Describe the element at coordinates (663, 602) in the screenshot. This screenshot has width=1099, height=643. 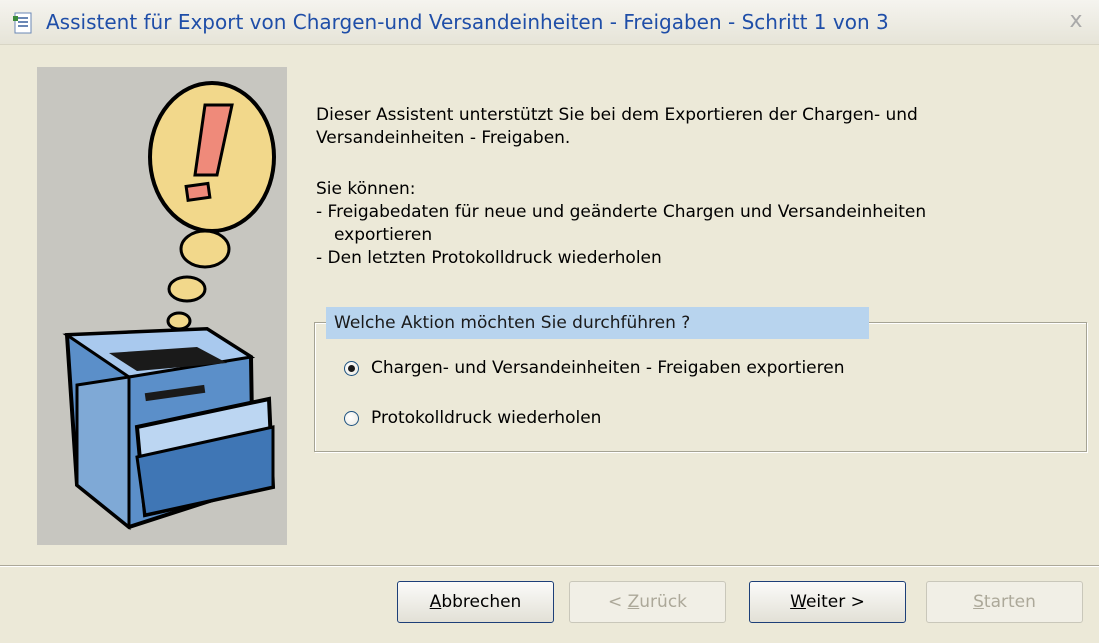
I see `back-label: urück` at that location.